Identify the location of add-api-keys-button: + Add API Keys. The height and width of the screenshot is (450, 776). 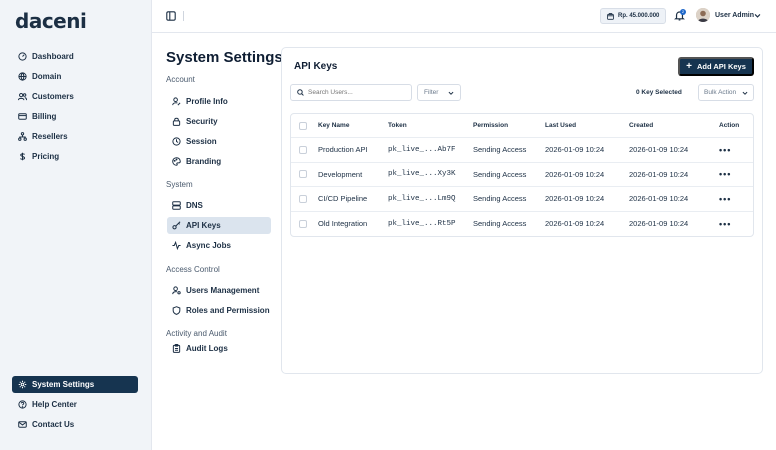
(716, 66).